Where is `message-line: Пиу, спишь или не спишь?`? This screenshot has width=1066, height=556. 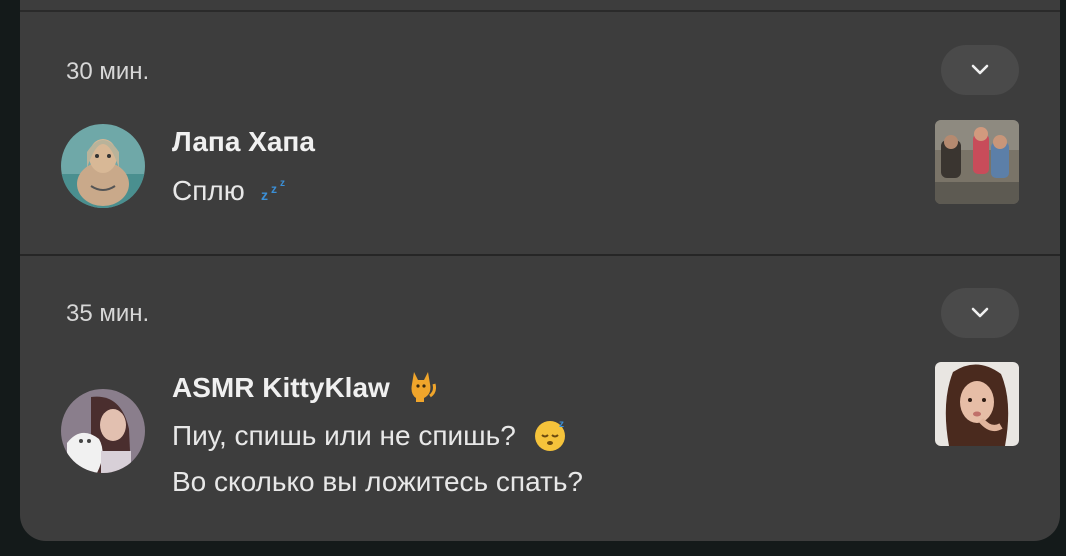
message-line: Пиу, спишь или не спишь? is located at coordinates (344, 435).